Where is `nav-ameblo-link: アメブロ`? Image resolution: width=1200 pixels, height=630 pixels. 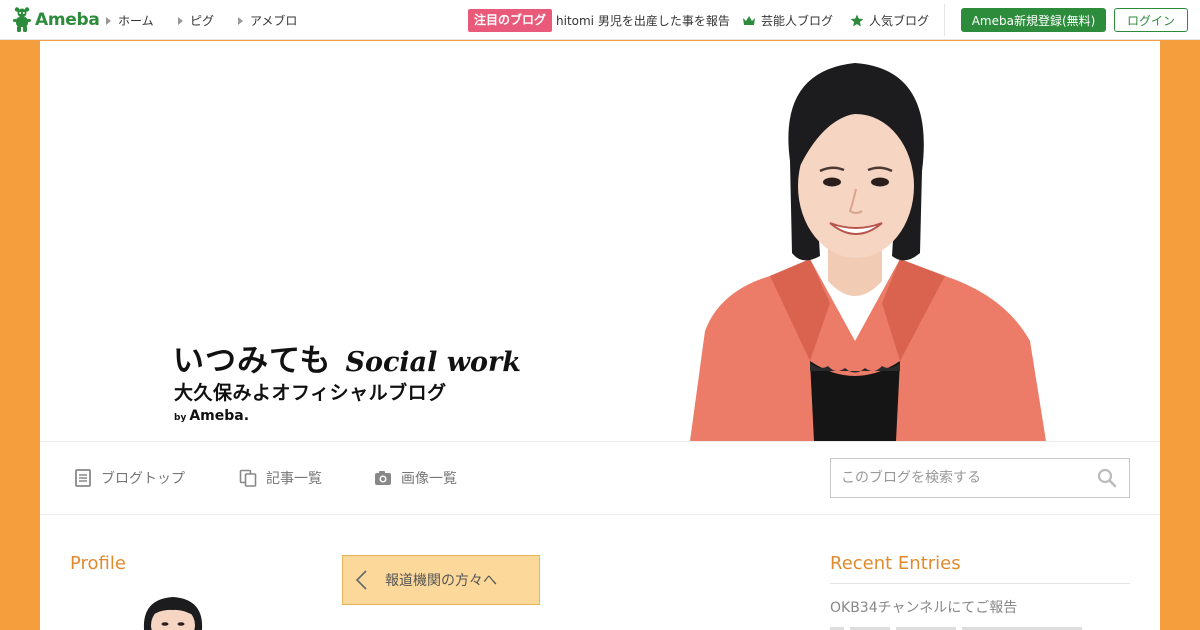
nav-ameblo-link: アメブロ is located at coordinates (267, 20).